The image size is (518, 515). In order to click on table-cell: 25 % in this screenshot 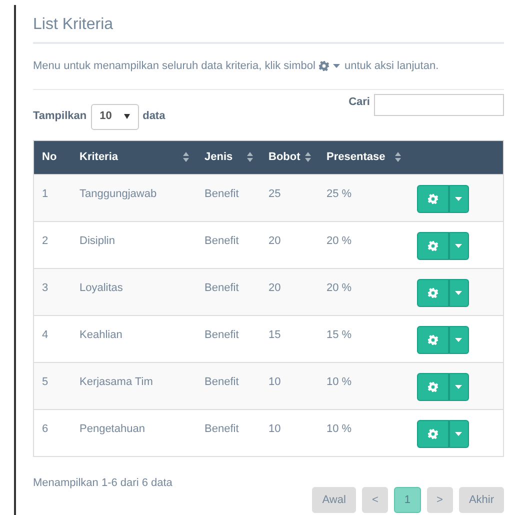, I will do `click(339, 194)`.